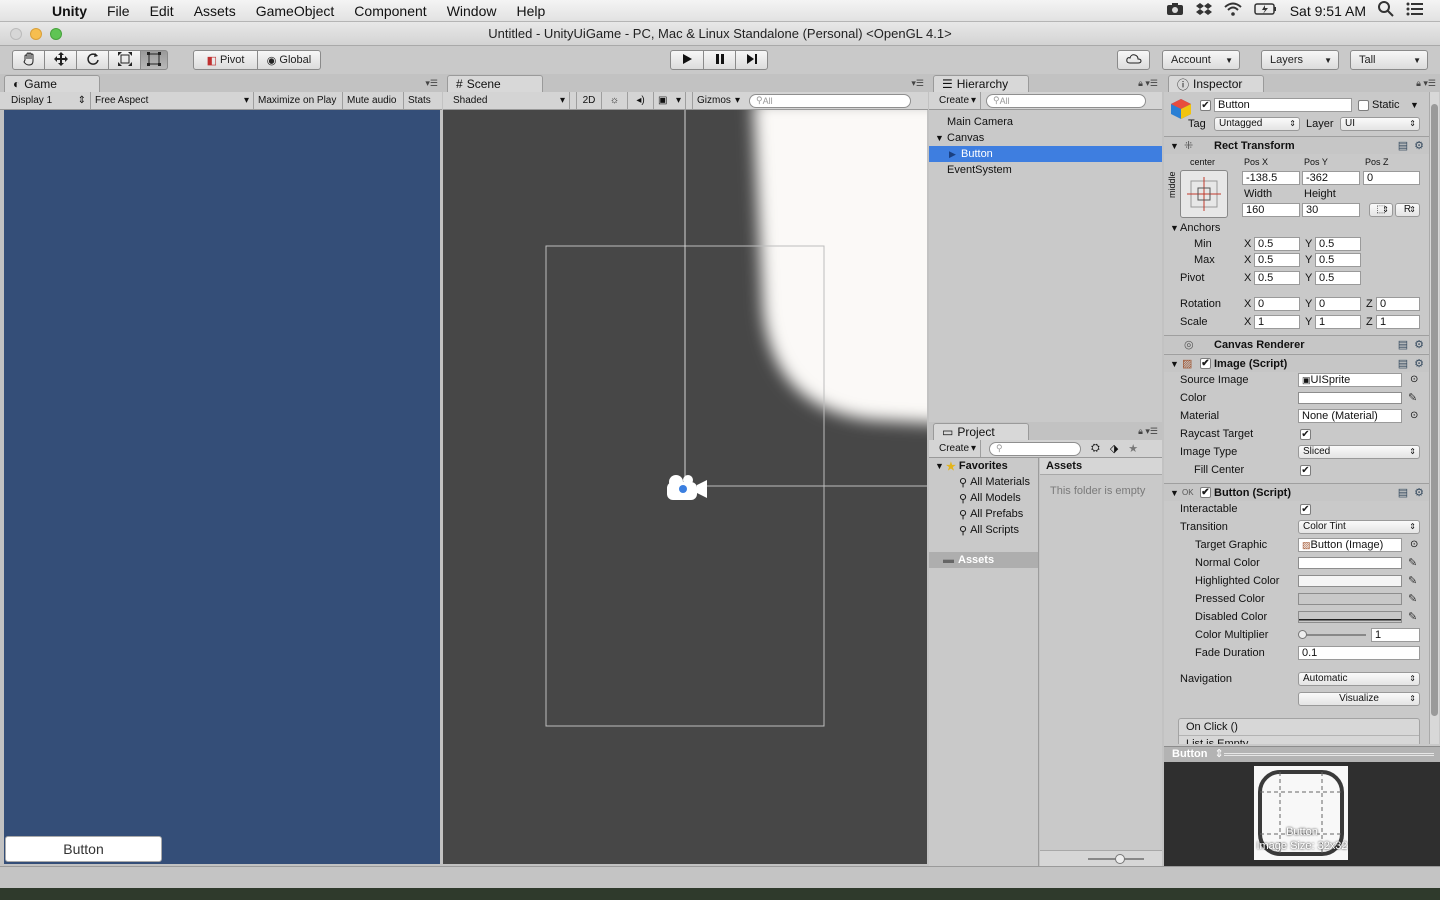 This screenshot has height=900, width=1440. I want to click on button-enabled-checkbox: ✔, so click(1205, 492).